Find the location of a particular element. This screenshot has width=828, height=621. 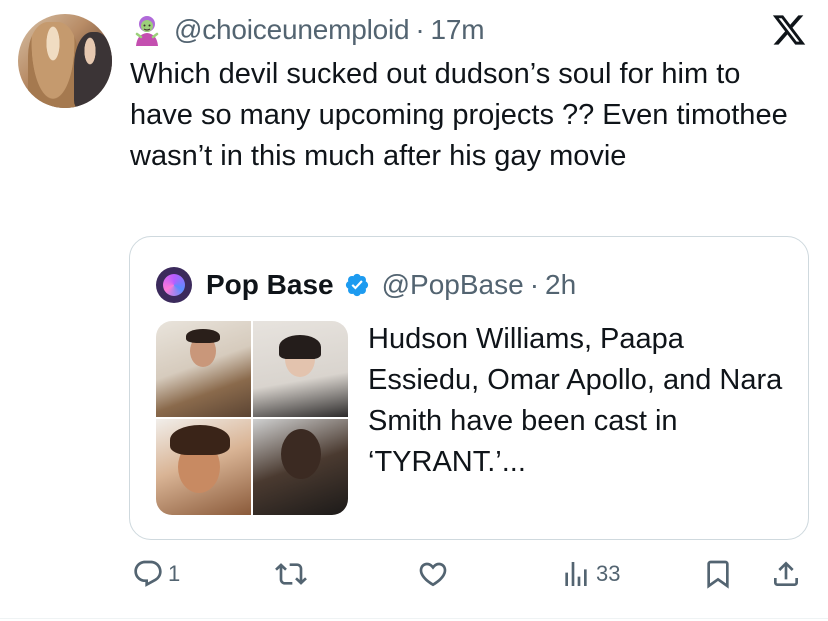

quoted-handle: @PopBase is located at coordinates (453, 285).